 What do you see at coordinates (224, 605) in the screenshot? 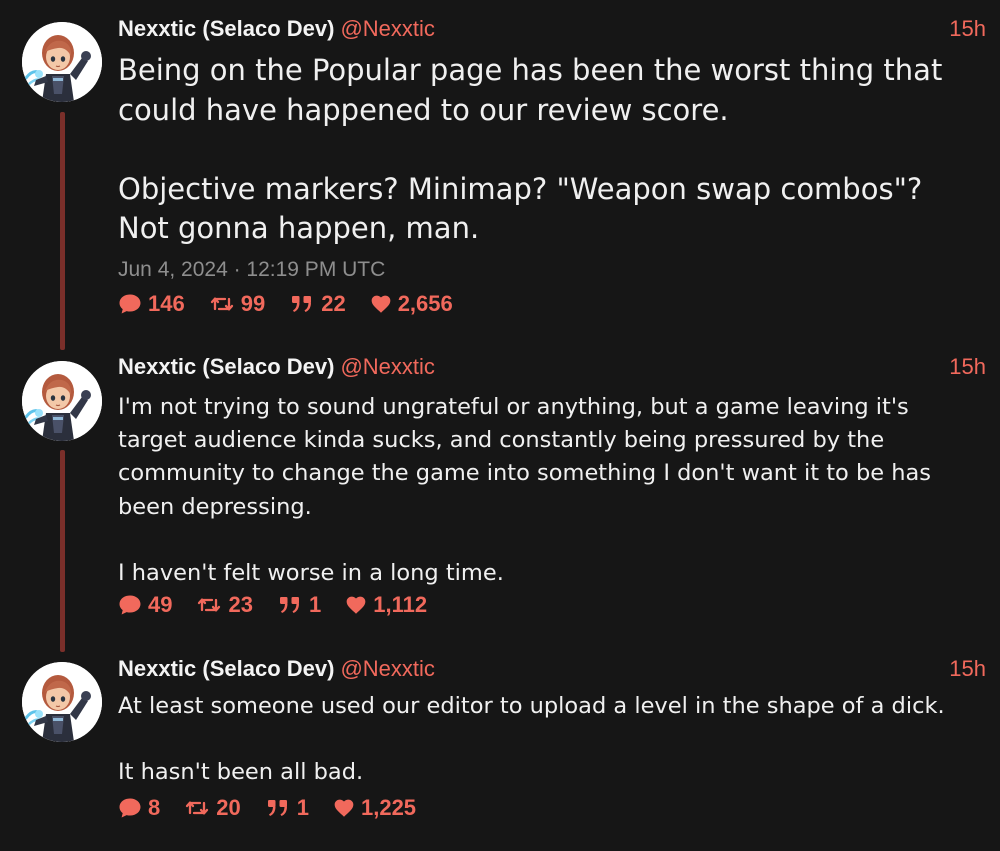
I see `retweet-count: 23` at bounding box center [224, 605].